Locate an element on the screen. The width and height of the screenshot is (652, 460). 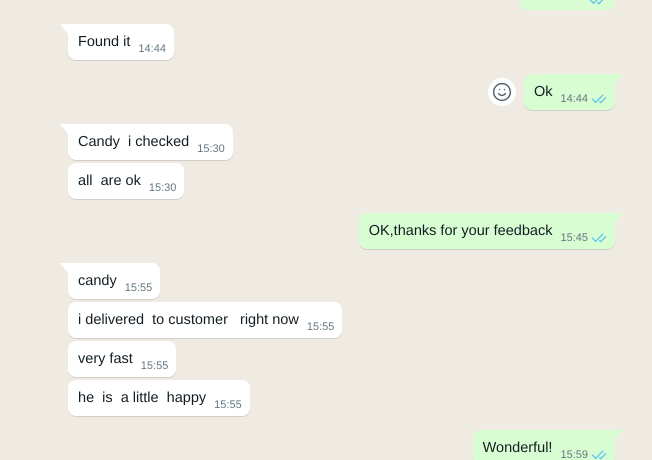
message-time: 15:45 is located at coordinates (574, 238).